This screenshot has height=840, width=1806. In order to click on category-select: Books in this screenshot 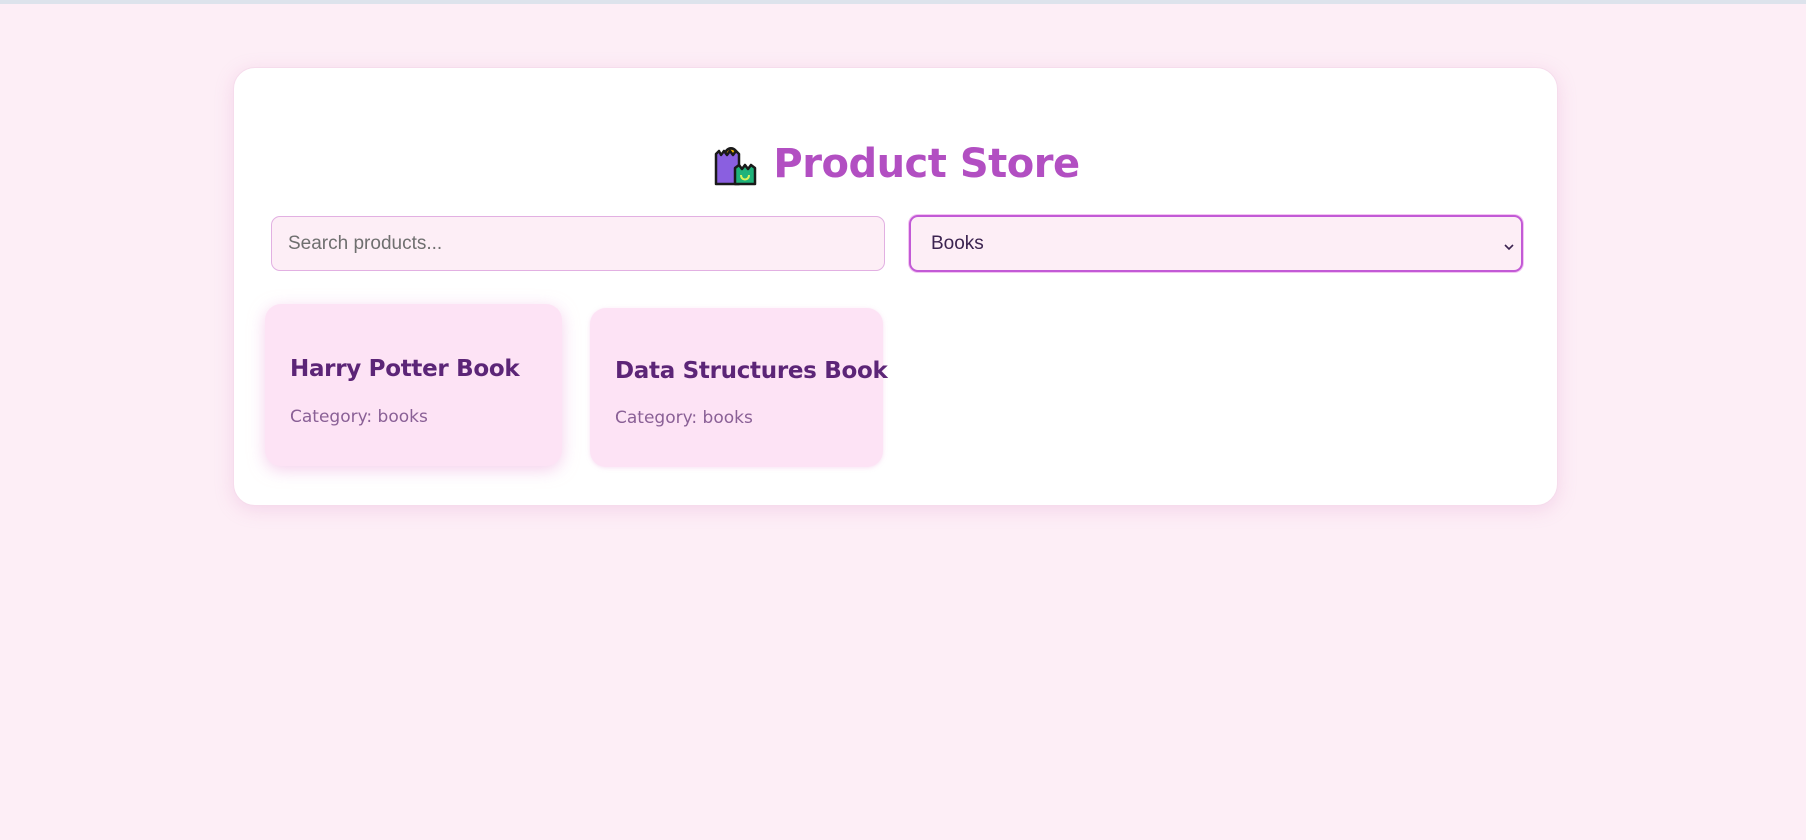, I will do `click(1216, 243)`.